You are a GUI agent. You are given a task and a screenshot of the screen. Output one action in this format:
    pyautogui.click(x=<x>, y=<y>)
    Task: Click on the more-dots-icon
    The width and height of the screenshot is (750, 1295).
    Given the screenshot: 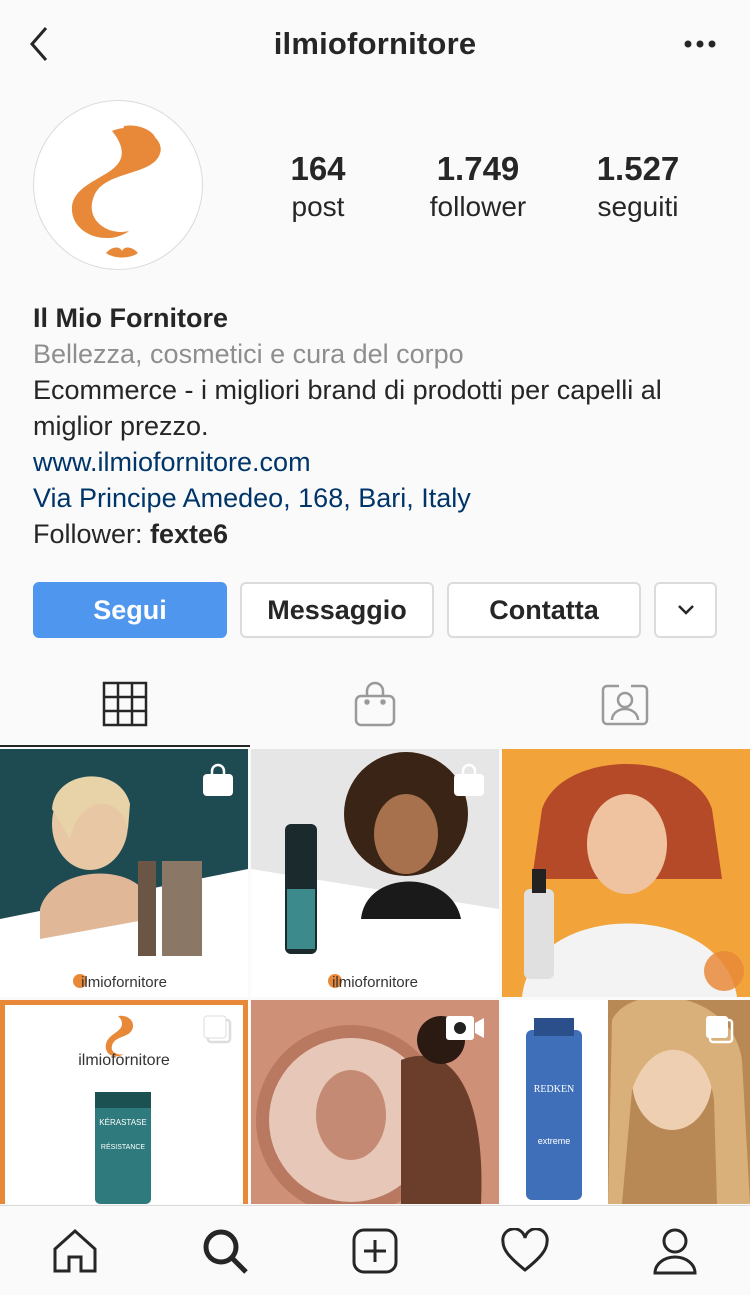 What is the action you would take?
    pyautogui.click(x=700, y=44)
    